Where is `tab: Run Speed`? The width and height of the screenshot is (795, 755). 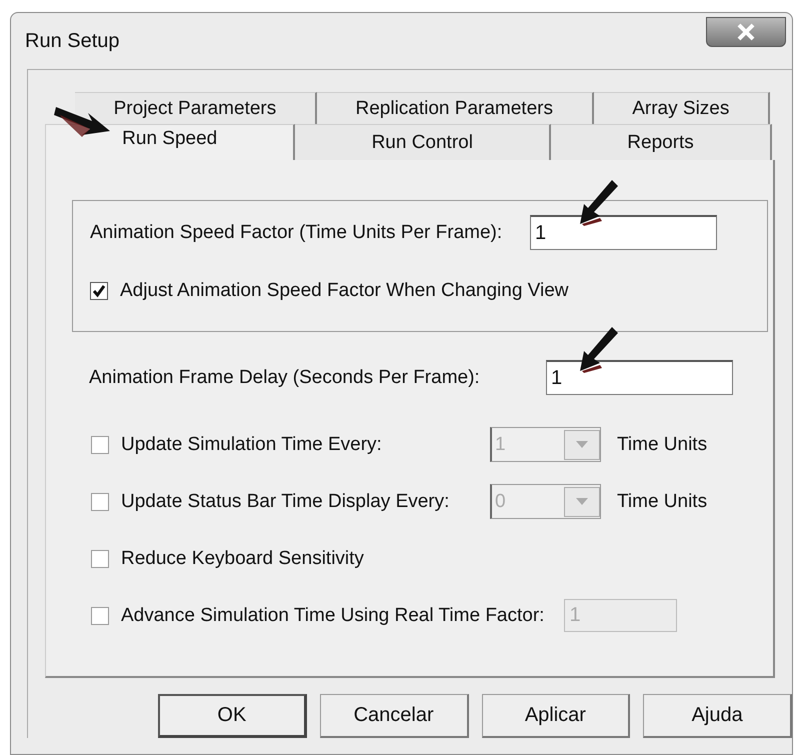
tab: Run Speed is located at coordinates (170, 142).